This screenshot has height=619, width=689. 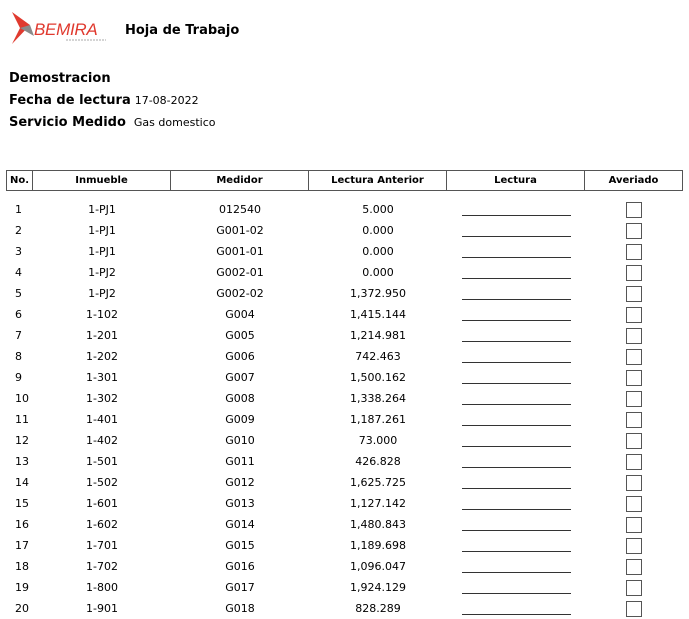 I want to click on lectura-anterior-cell: 1,625.725, so click(x=378, y=482).